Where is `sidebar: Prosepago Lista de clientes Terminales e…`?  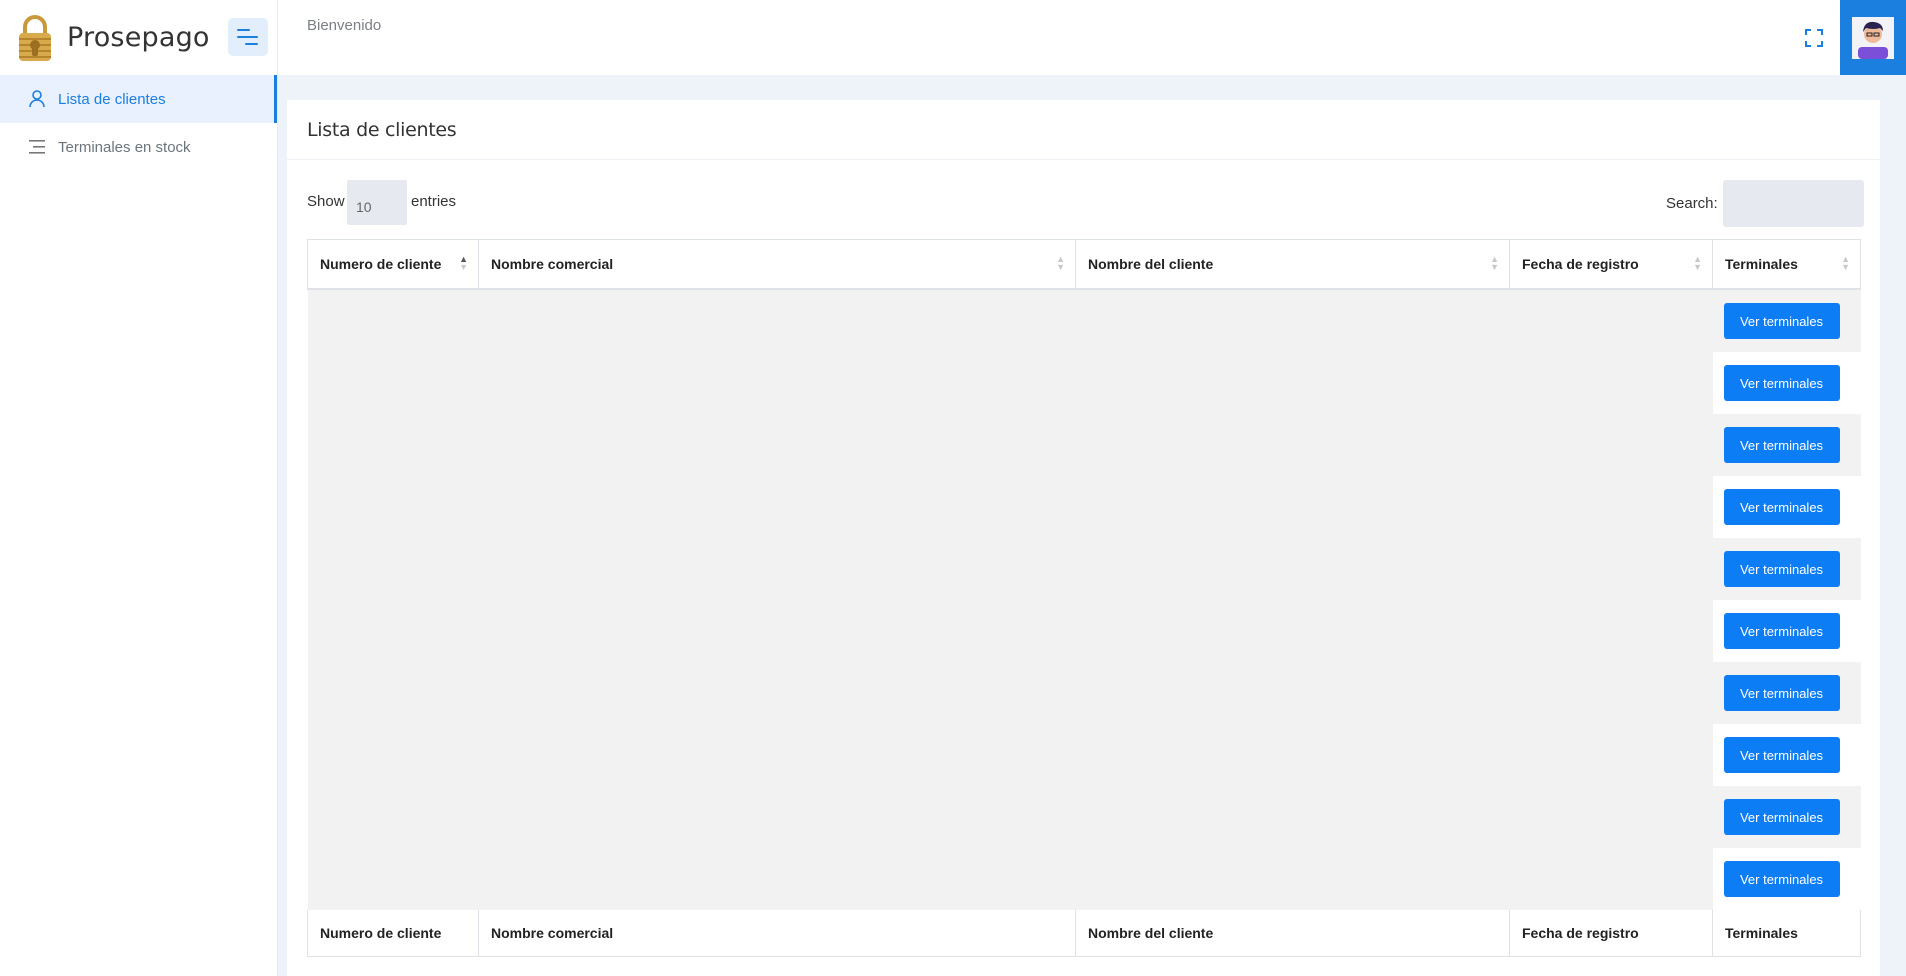 sidebar: Prosepago Lista de clientes Terminales e… is located at coordinates (139, 488).